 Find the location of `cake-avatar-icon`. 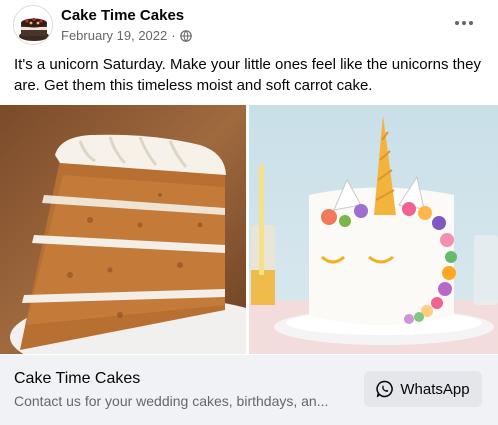

cake-avatar-icon is located at coordinates (33, 25).